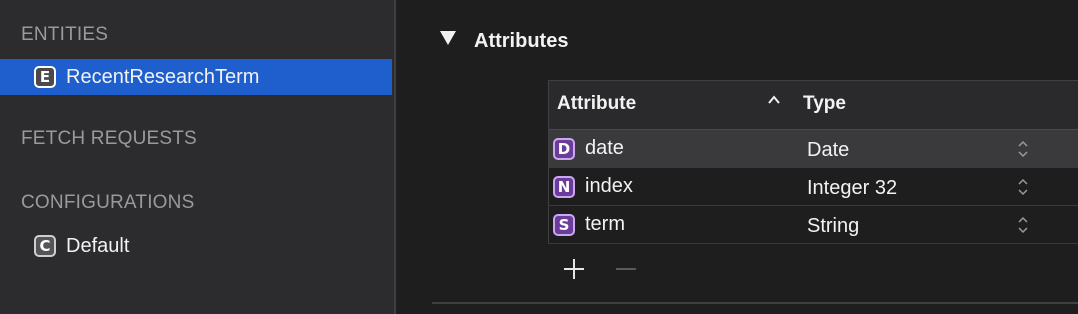 The width and height of the screenshot is (1078, 314). Describe the element at coordinates (596, 104) in the screenshot. I see `column-header-attribute: Attribute` at that location.